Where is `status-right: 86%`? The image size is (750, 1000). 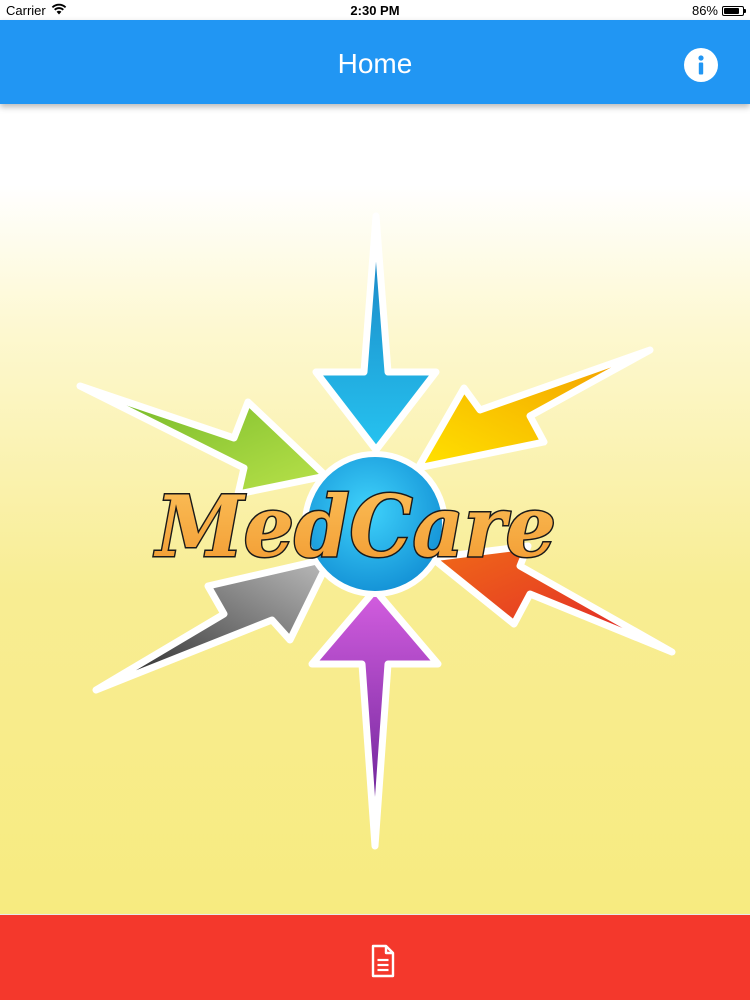
status-right: 86% is located at coordinates (718, 10).